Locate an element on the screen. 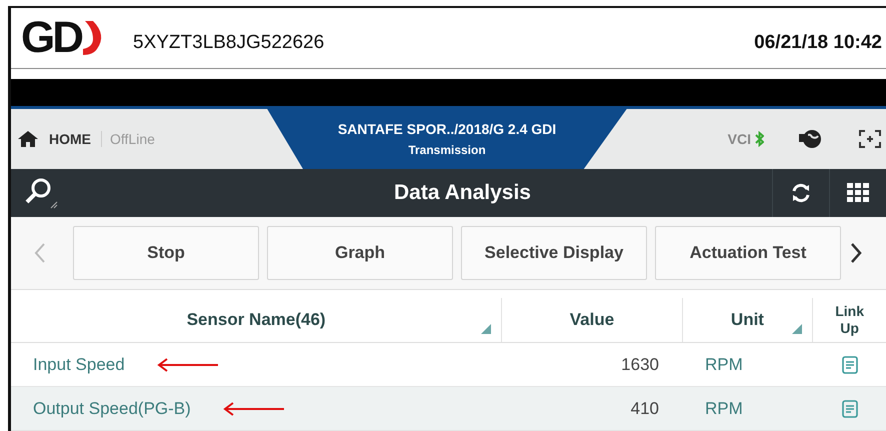  action-button: Graph is located at coordinates (360, 253).